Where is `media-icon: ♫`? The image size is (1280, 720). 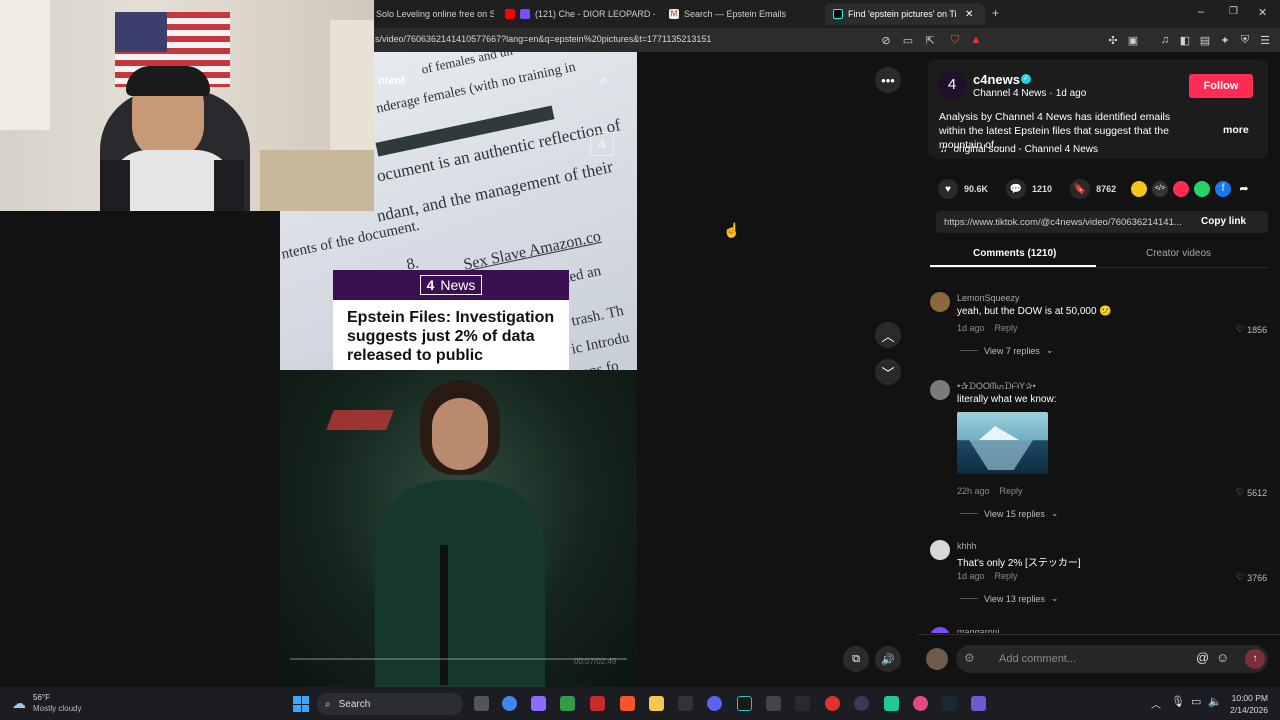
media-icon: ♫ is located at coordinates (1165, 40).